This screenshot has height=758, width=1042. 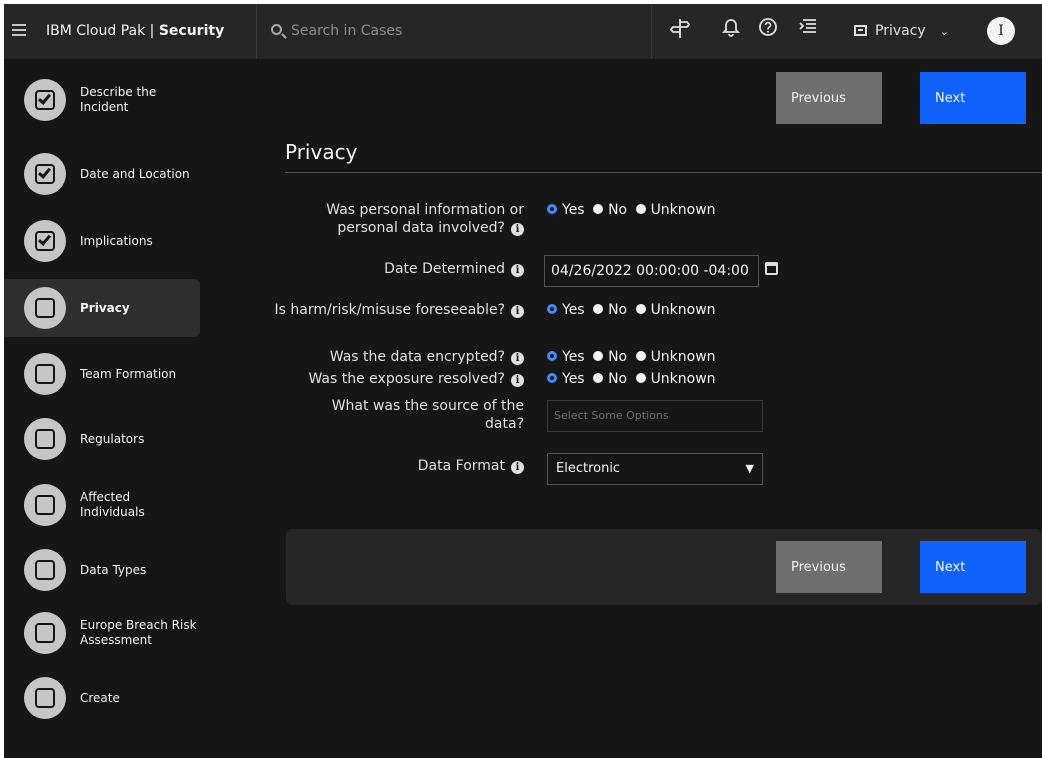 I want to click on personal-data-radio-no: No, so click(x=610, y=210).